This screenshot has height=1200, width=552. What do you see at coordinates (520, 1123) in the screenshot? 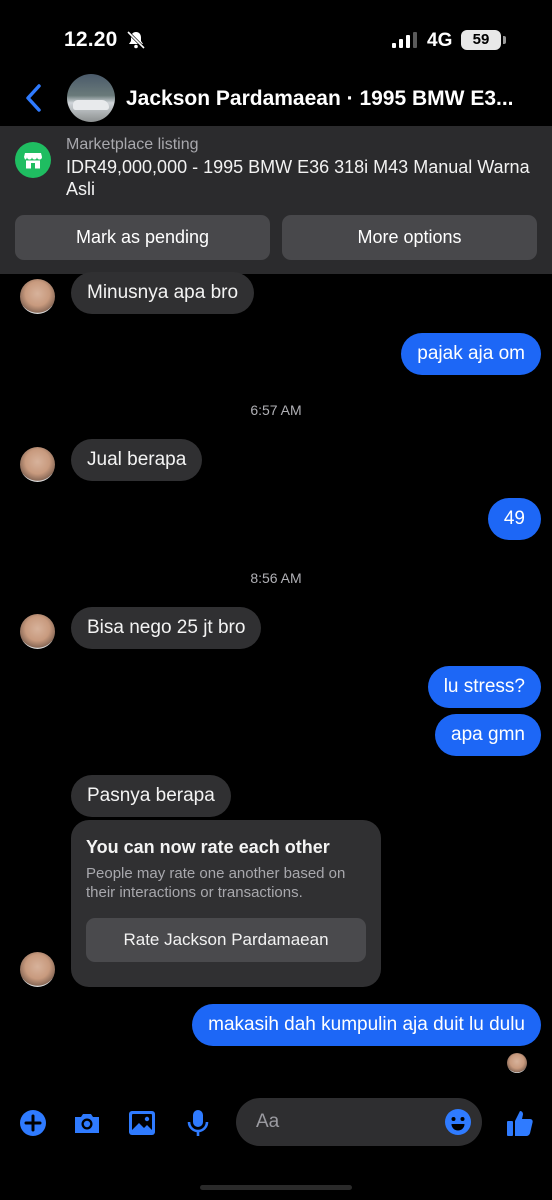
I see `thumbs-up-icon` at bounding box center [520, 1123].